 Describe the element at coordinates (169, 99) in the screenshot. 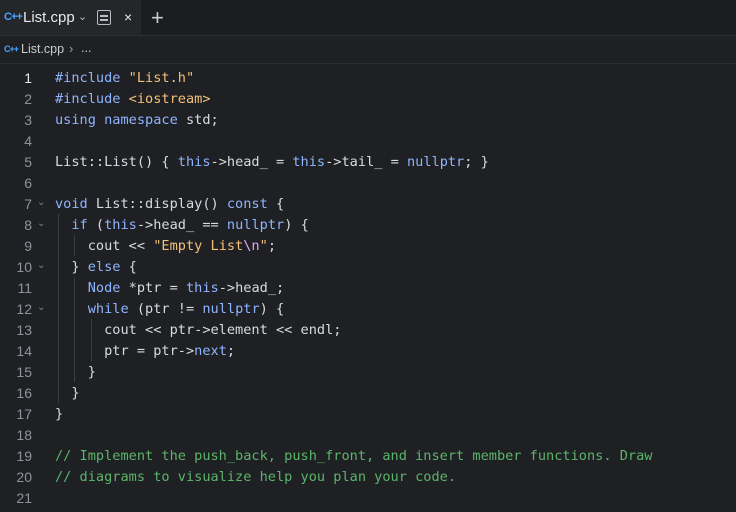

I see `code-token: <iostream>` at that location.